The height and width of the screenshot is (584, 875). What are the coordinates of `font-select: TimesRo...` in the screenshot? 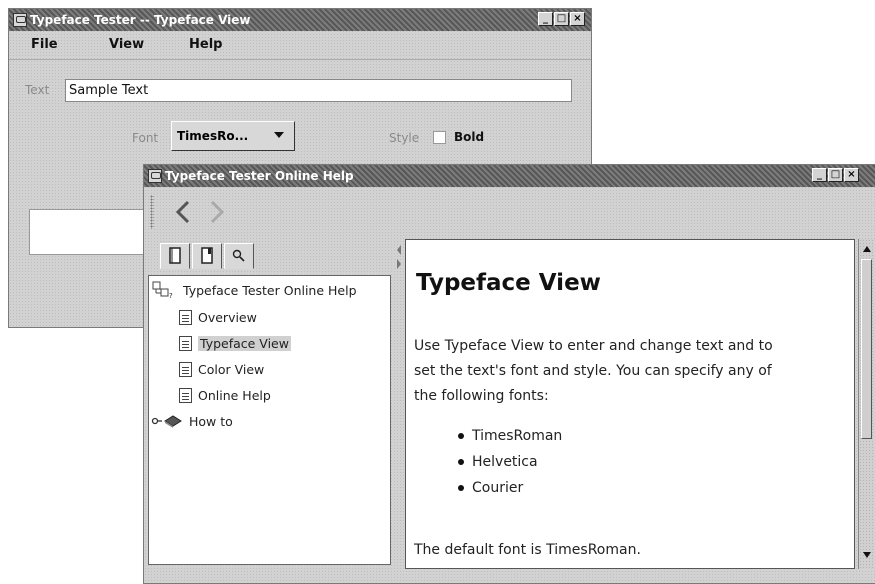 It's located at (233, 136).